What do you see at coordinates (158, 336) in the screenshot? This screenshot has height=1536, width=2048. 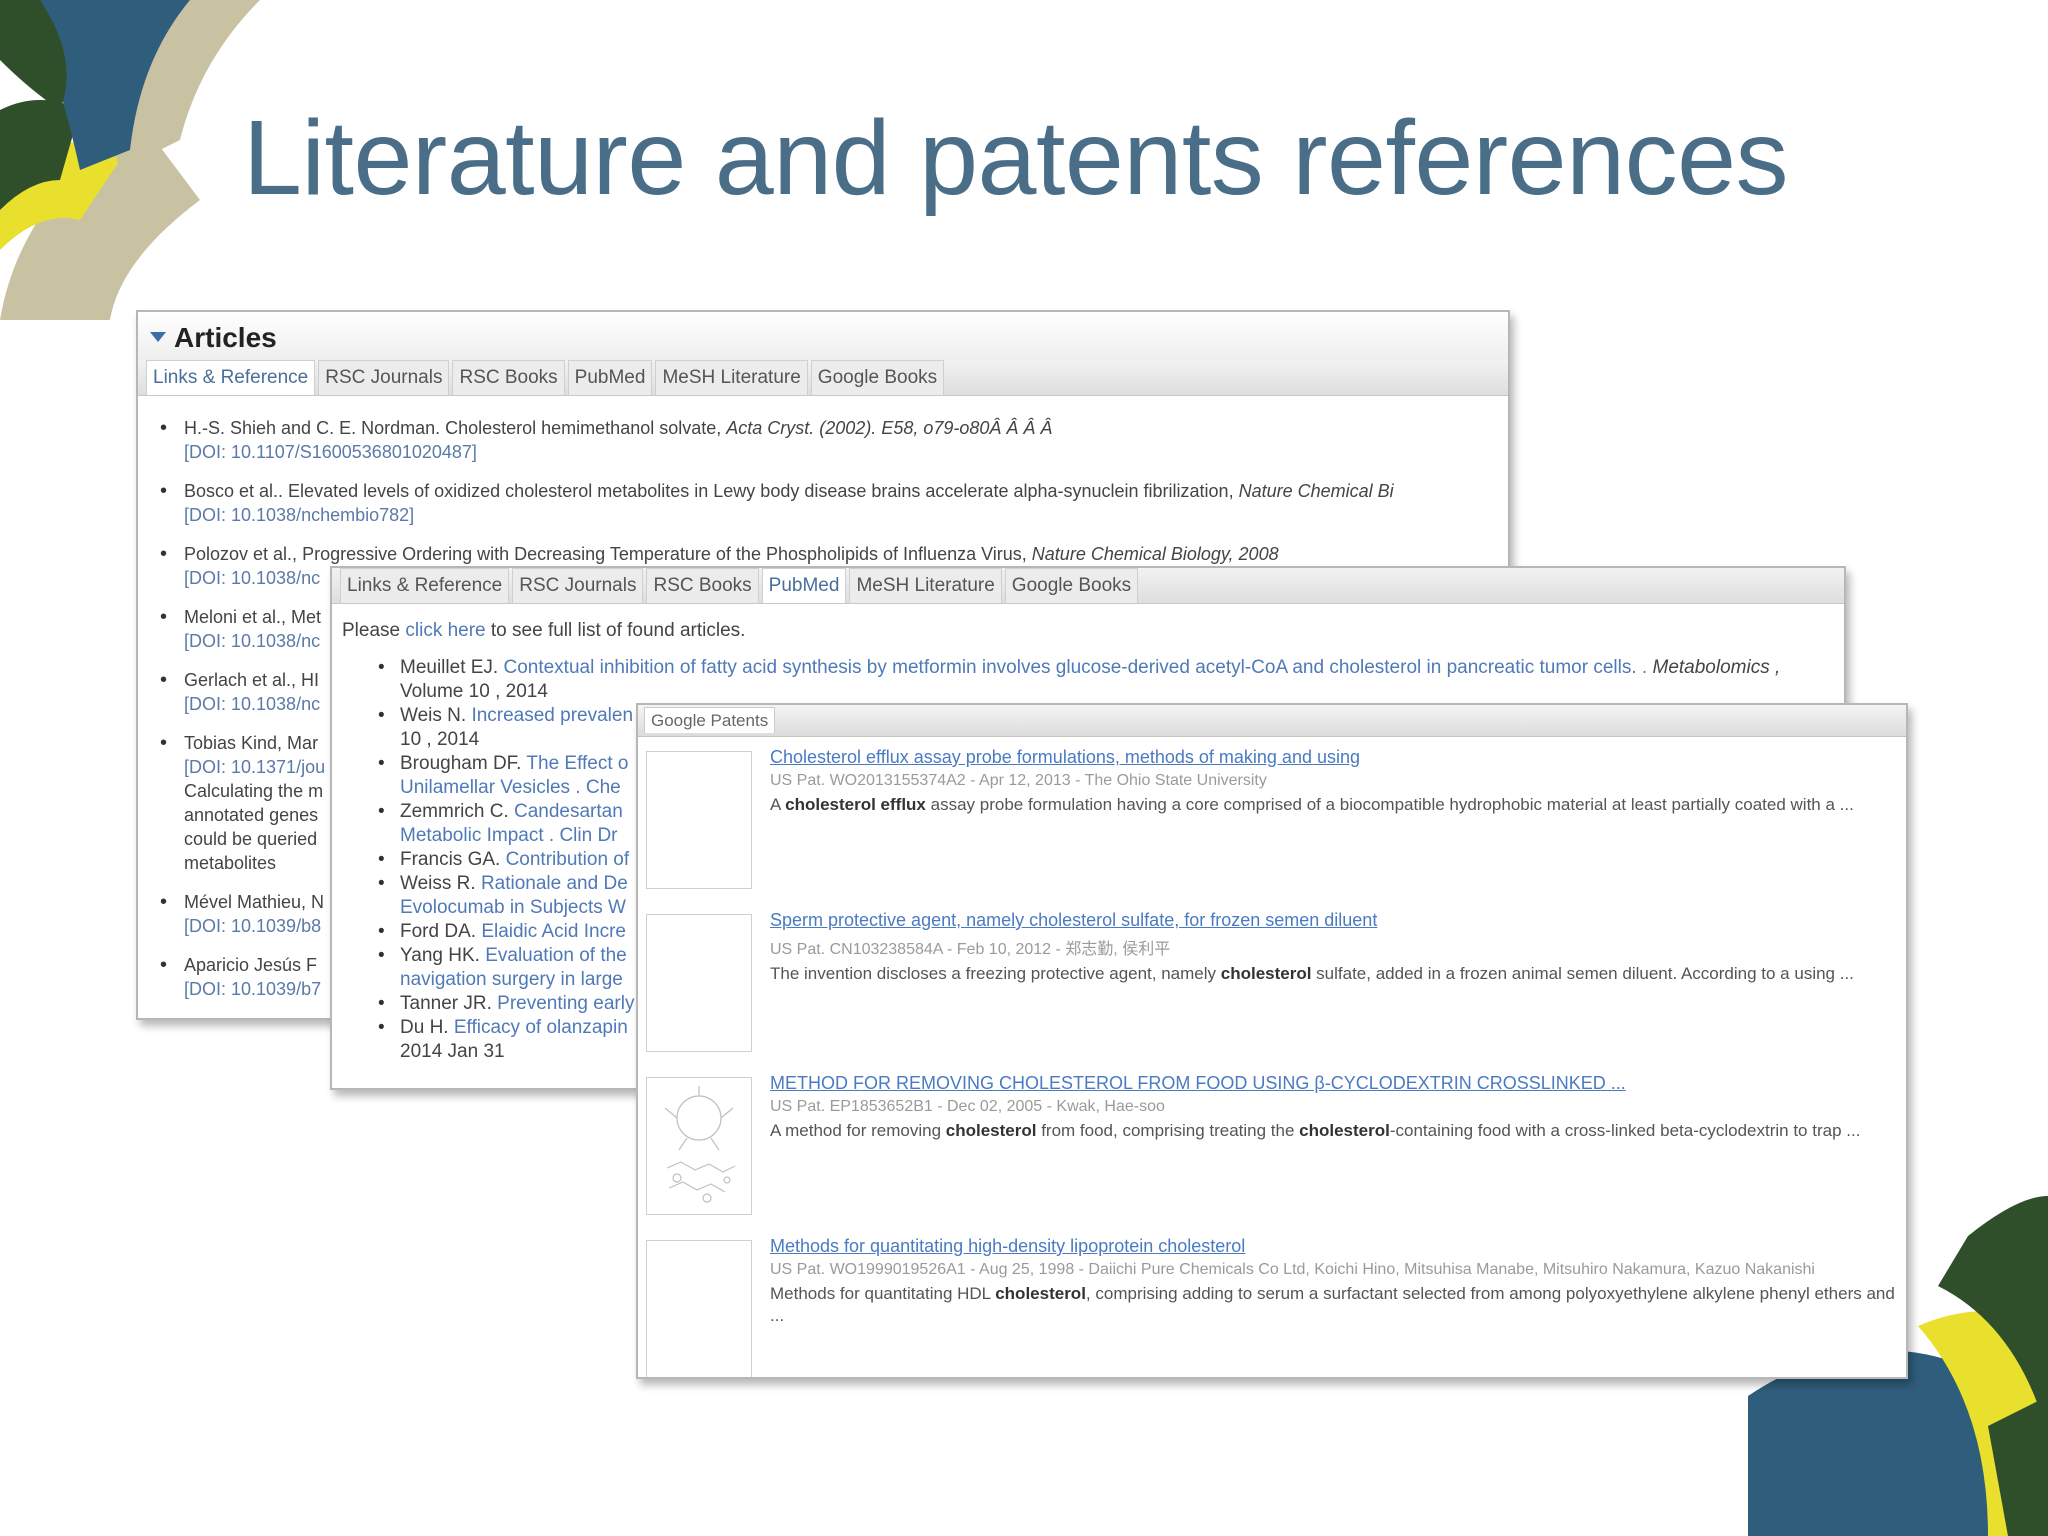 I see `collapse-triangle-icon` at bounding box center [158, 336].